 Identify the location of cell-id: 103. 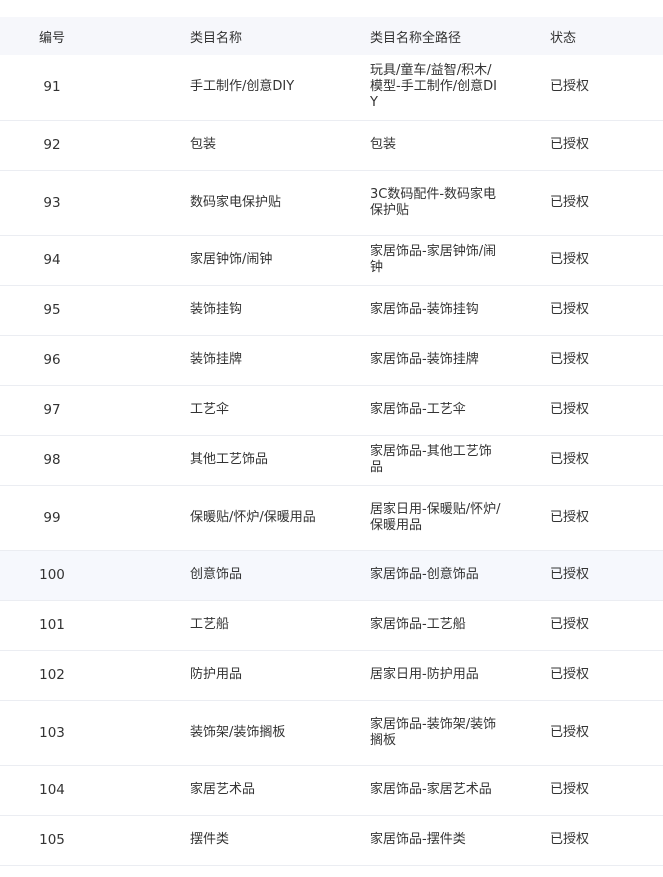
(52, 732).